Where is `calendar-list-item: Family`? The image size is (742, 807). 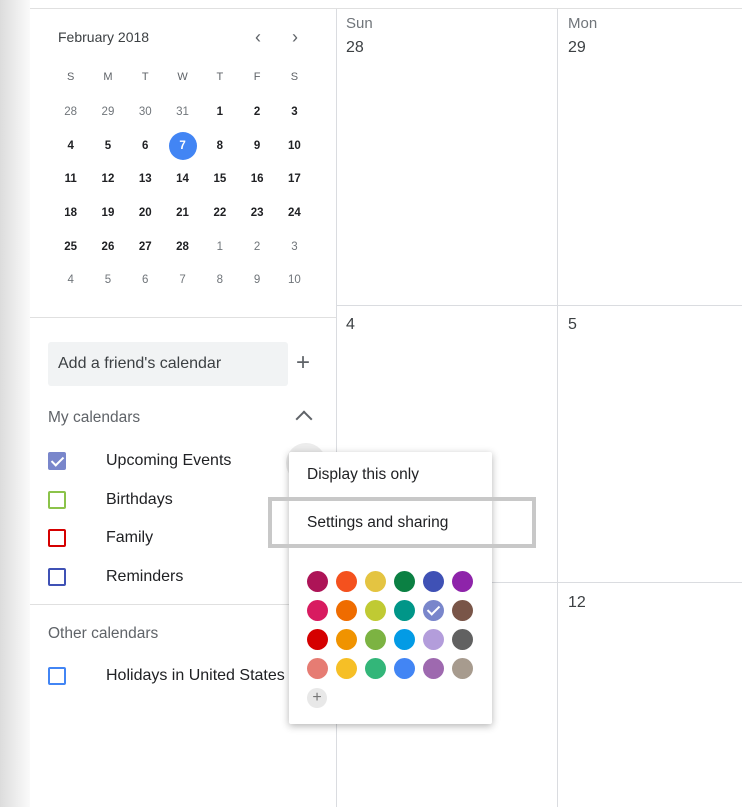 calendar-list-item: Family is located at coordinates (100, 538).